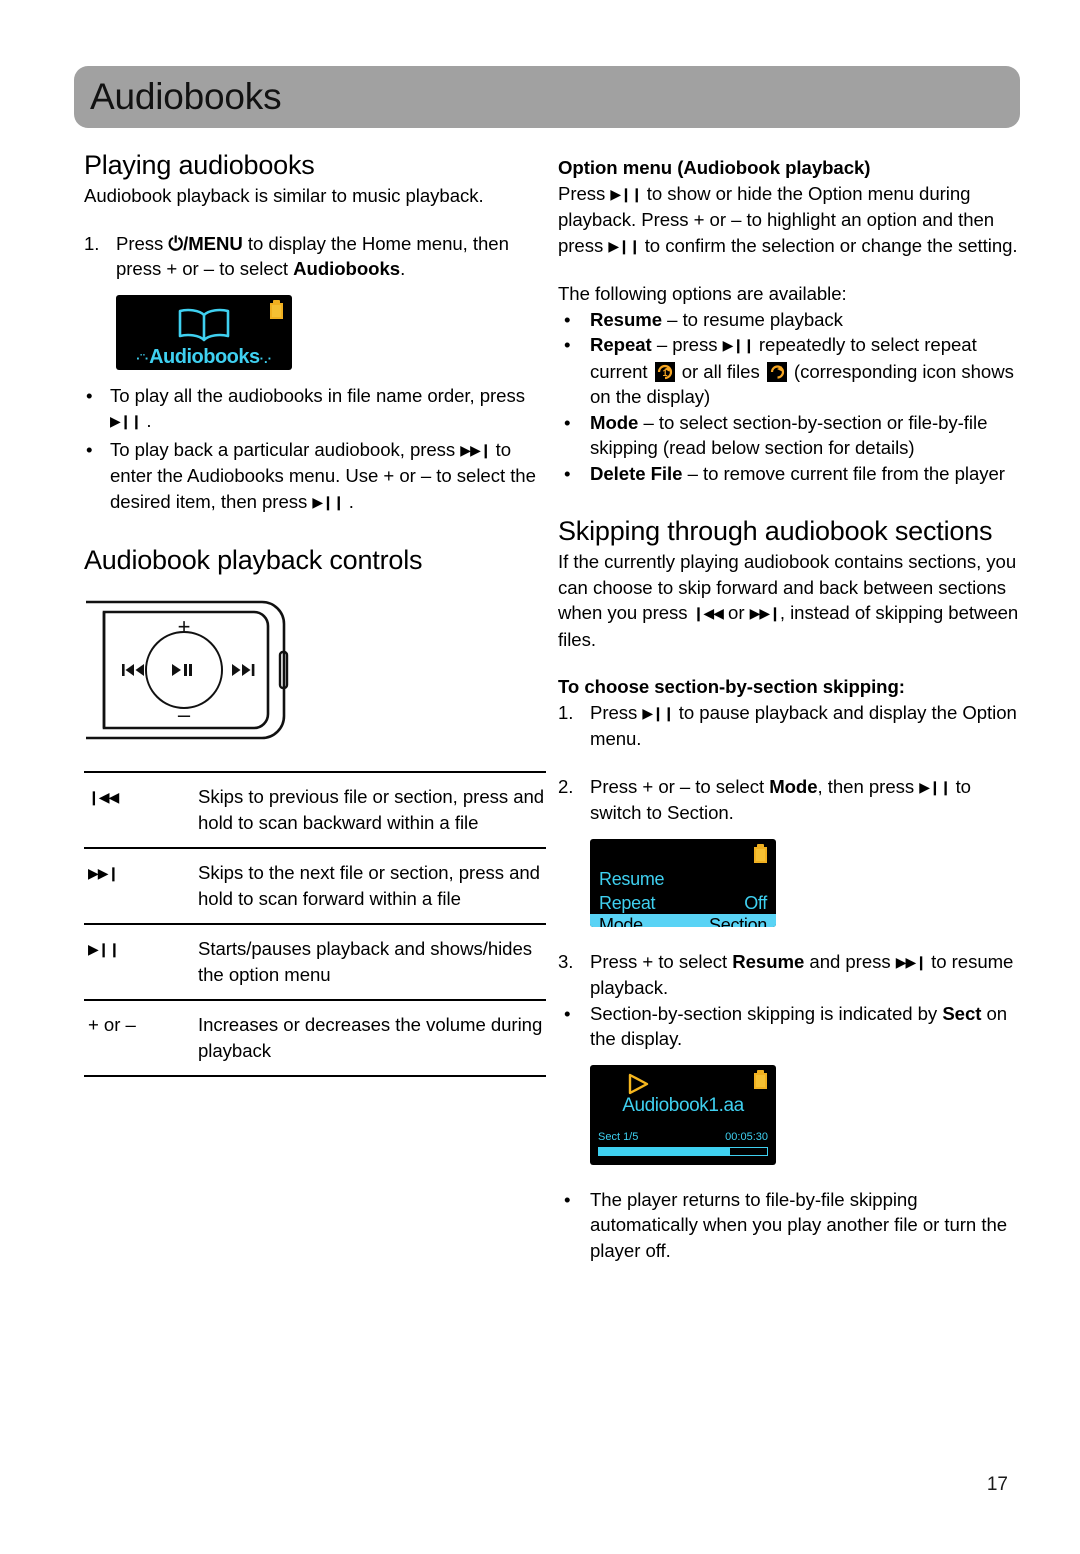  I want to click on device-screen-option-menu: Resume Repeat Off Mode Section, so click(683, 882).